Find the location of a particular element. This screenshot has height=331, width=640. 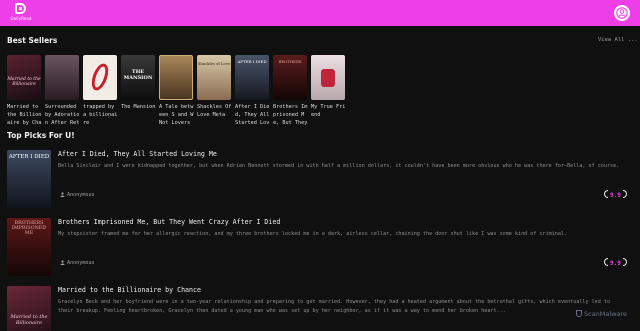

book-title: trapped by a billionaire is located at coordinates (100, 115).